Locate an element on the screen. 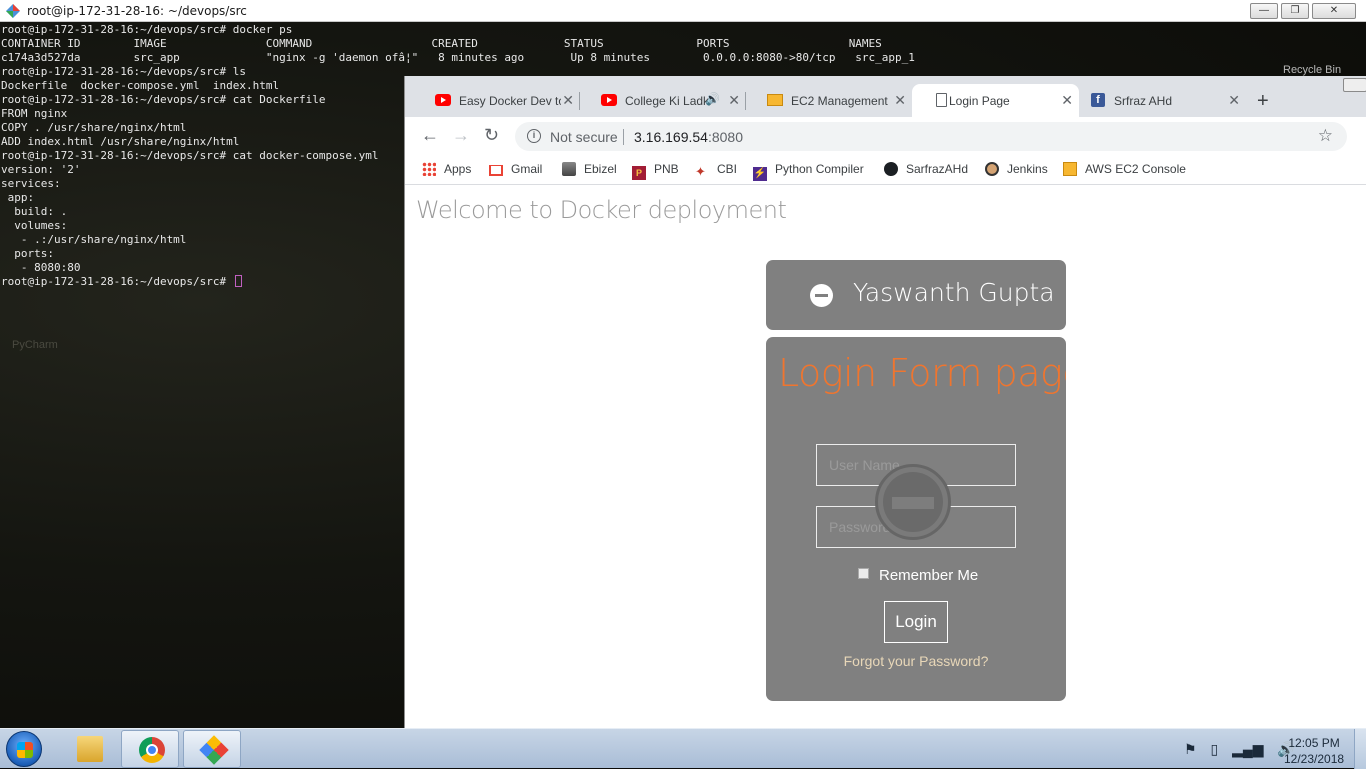 The height and width of the screenshot is (769, 1366). ebizel-icon is located at coordinates (569, 169).